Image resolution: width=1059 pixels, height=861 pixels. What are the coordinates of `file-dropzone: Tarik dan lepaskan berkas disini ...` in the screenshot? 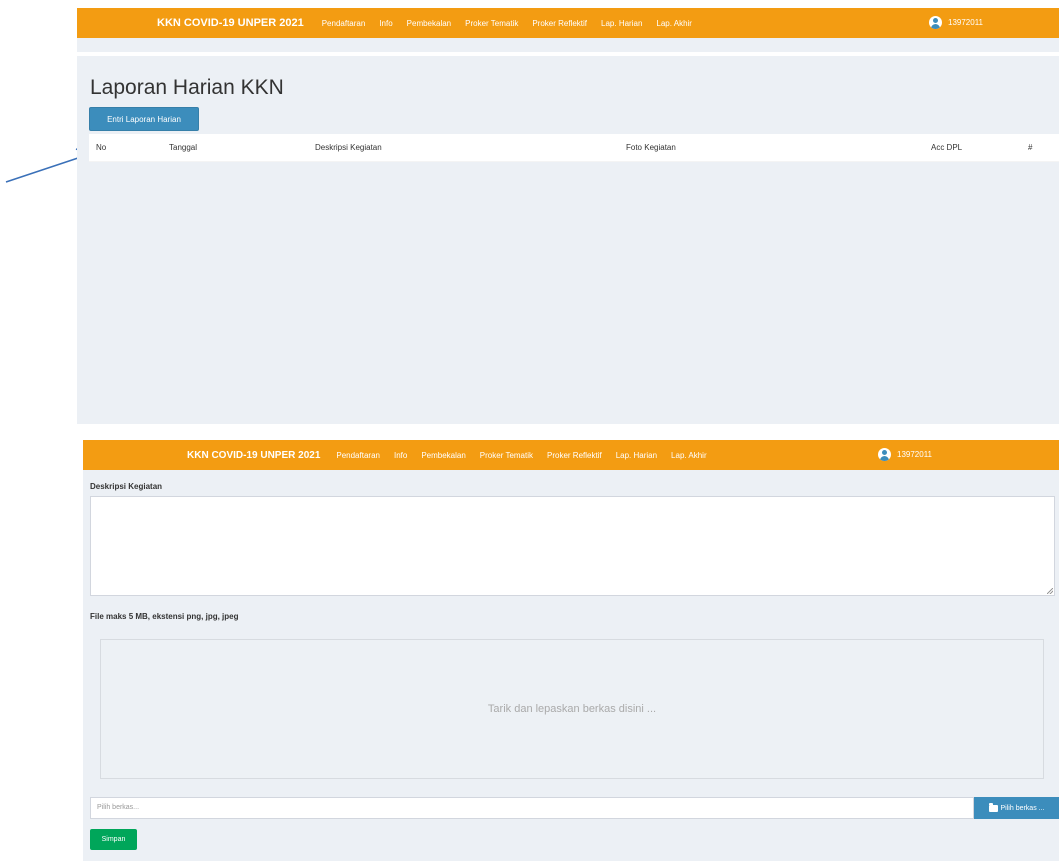 It's located at (572, 709).